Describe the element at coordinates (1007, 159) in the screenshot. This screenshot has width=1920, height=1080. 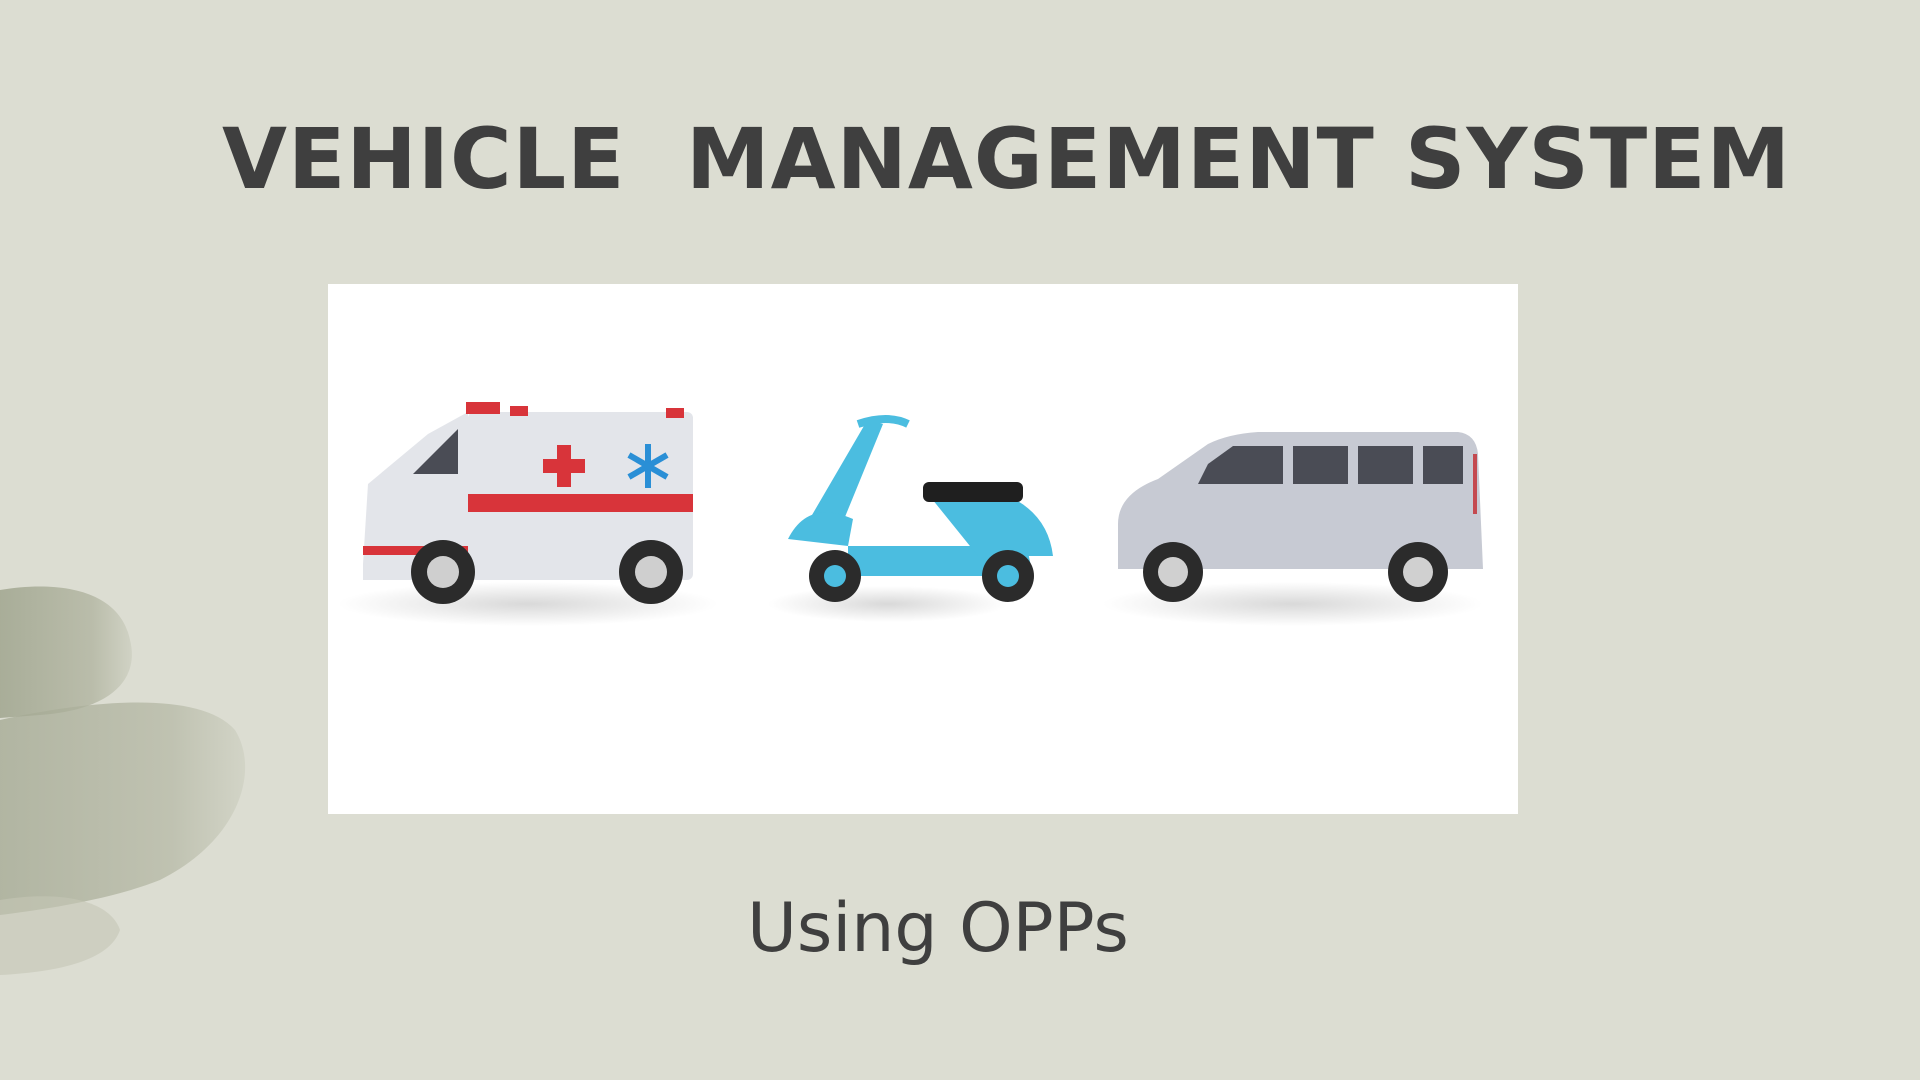
I see `slide-title: VEHICLE MANAGEMENT SYSTEM` at that location.